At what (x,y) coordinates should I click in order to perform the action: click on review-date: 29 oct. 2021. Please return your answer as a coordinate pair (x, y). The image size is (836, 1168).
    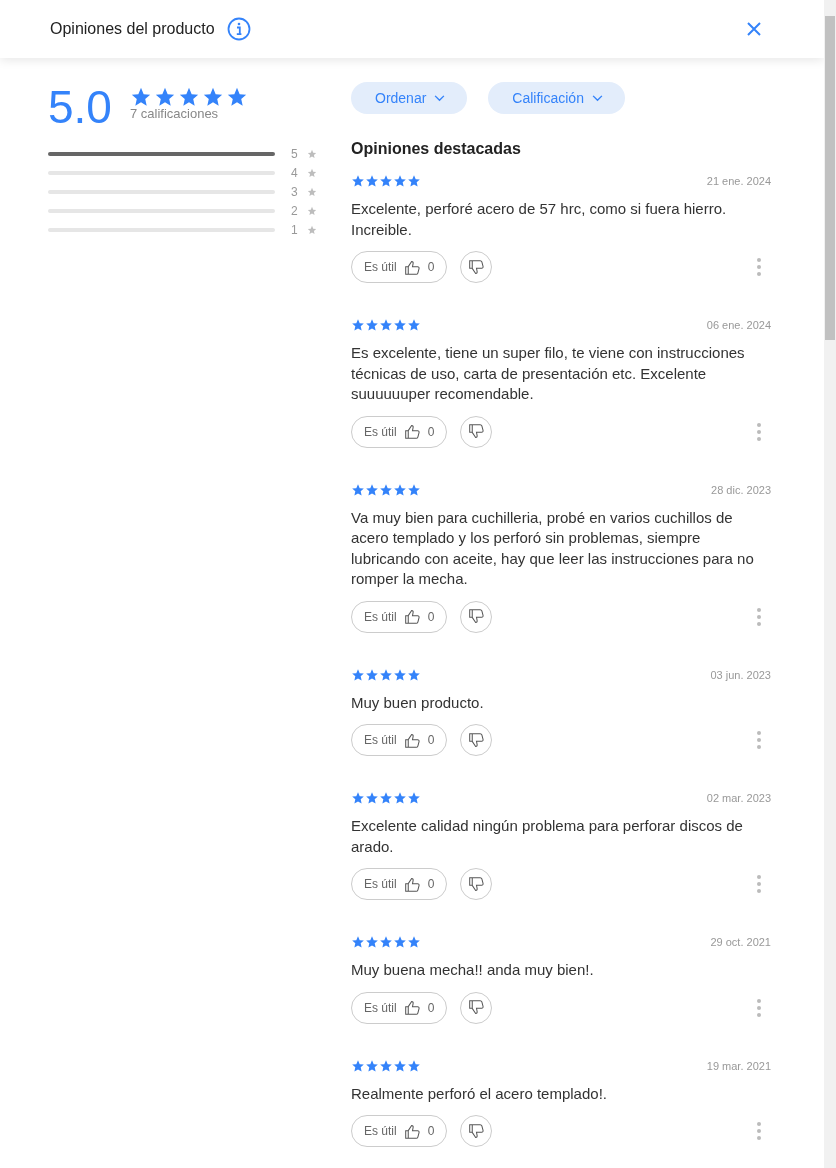
    Looking at the image, I should click on (740, 942).